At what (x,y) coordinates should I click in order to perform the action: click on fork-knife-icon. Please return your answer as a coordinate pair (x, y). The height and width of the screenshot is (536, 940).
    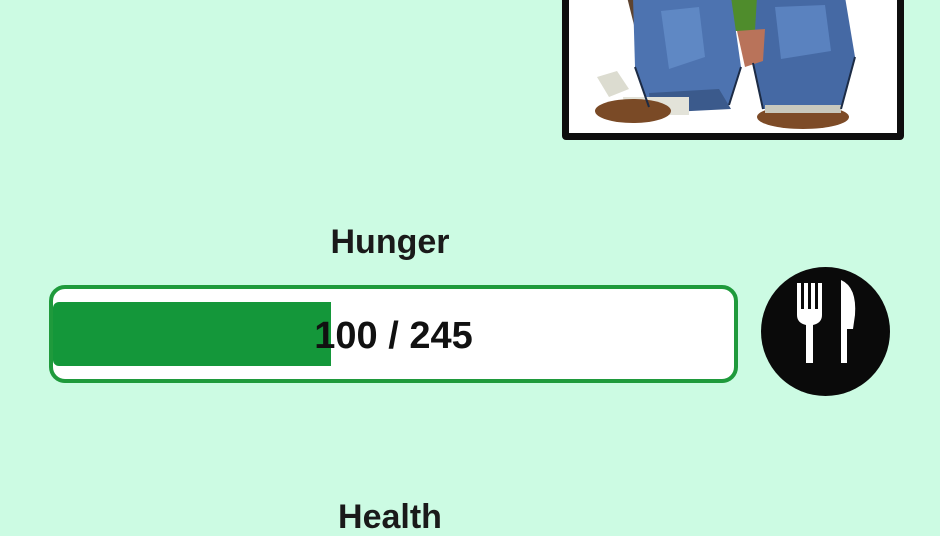
    Looking at the image, I should click on (826, 321).